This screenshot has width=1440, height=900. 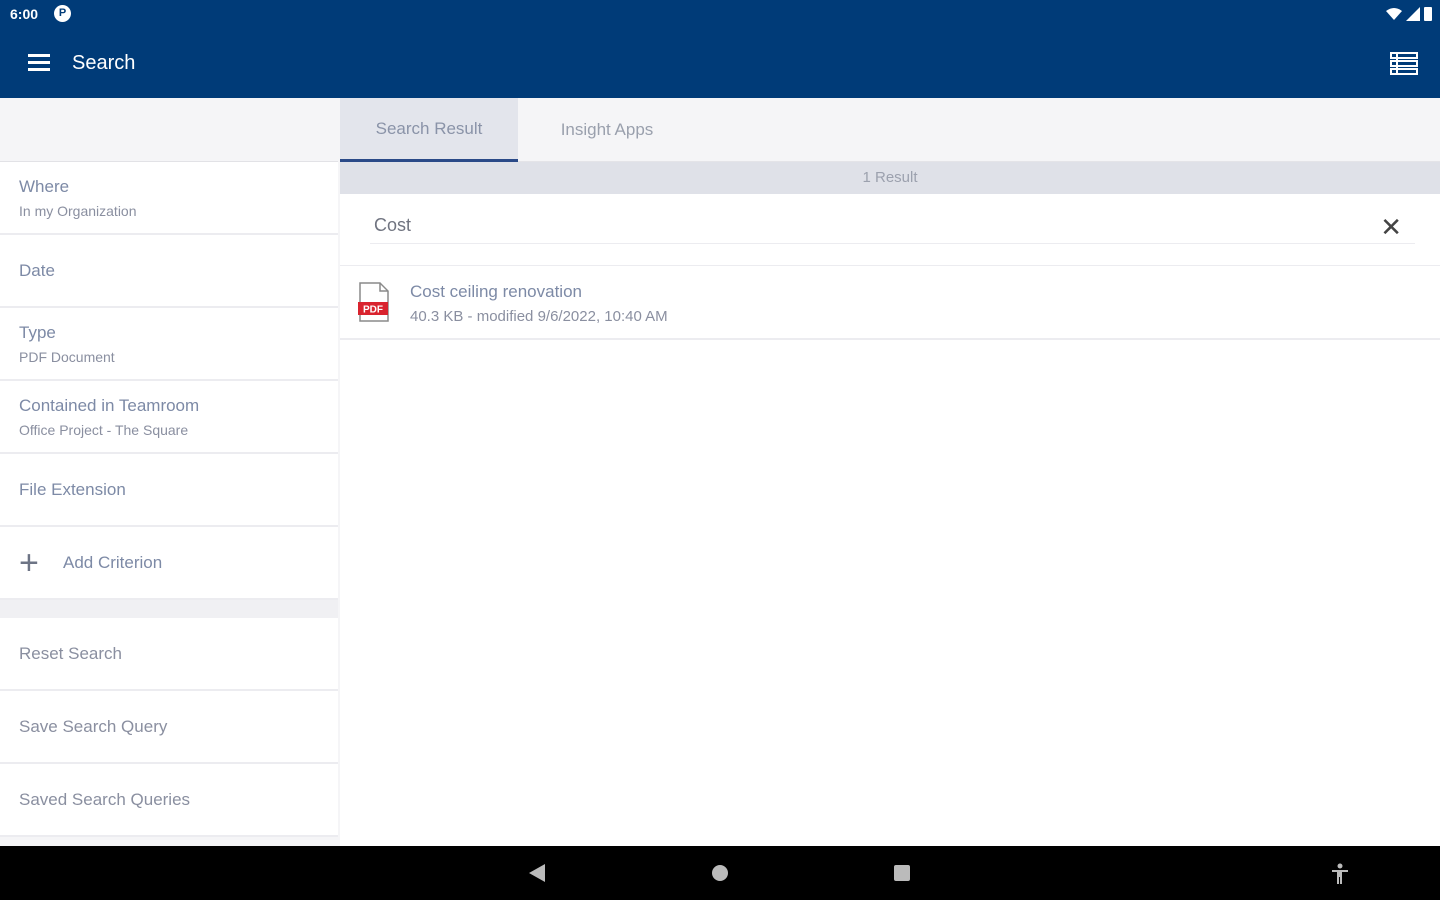 I want to click on criterion-type: Type PDF Document, so click(x=169, y=344).